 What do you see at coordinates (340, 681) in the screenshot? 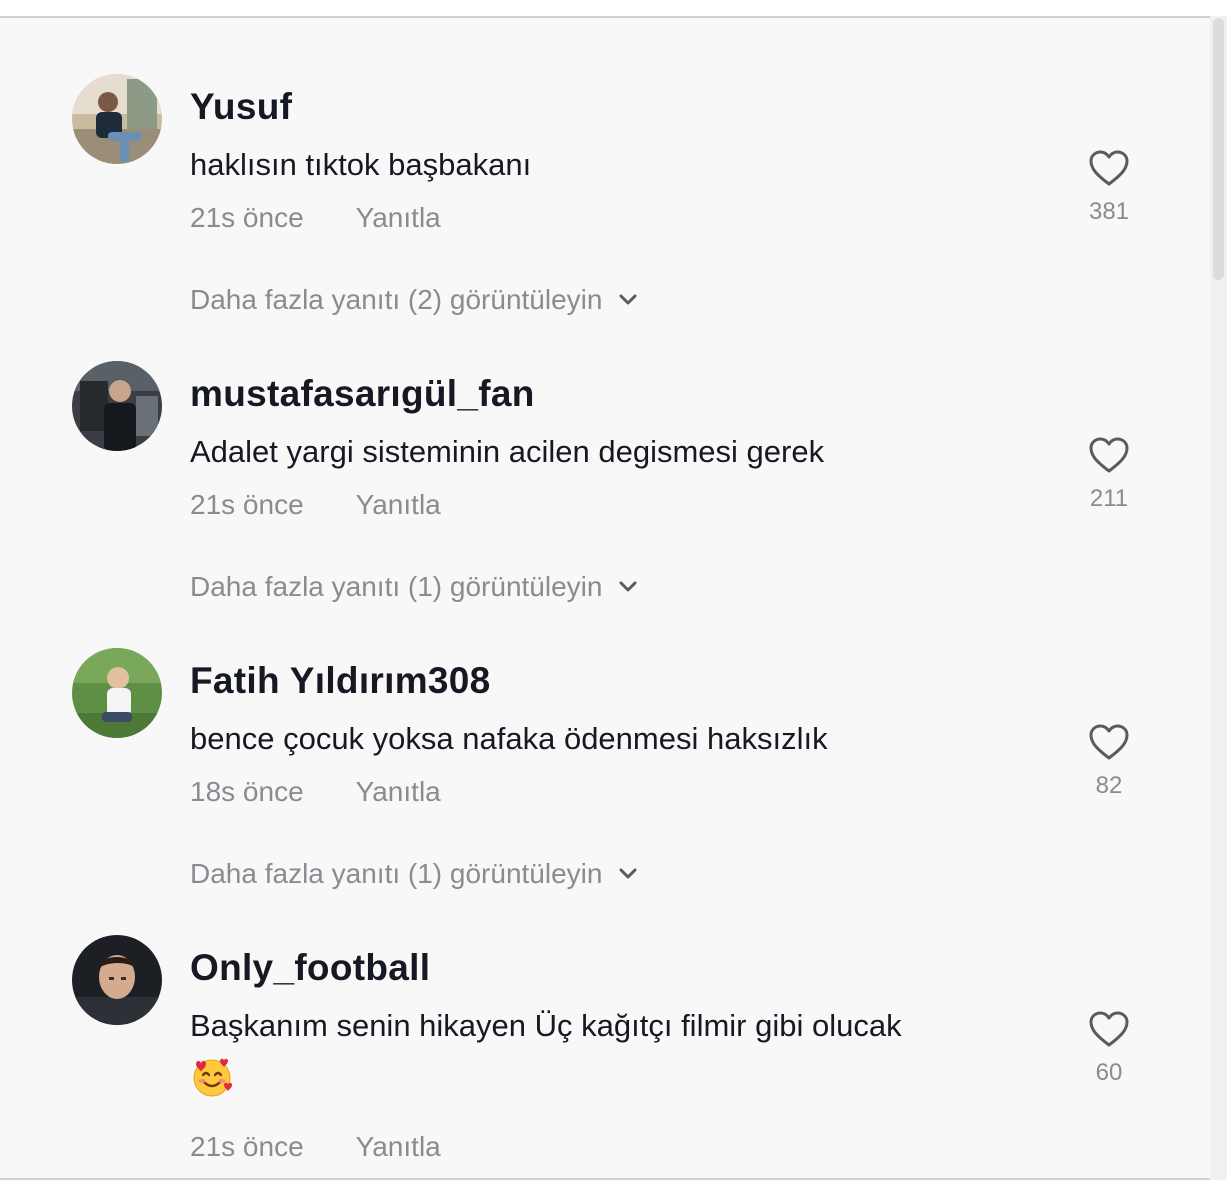
I see `comment-username: Fatih Yıldırım308` at bounding box center [340, 681].